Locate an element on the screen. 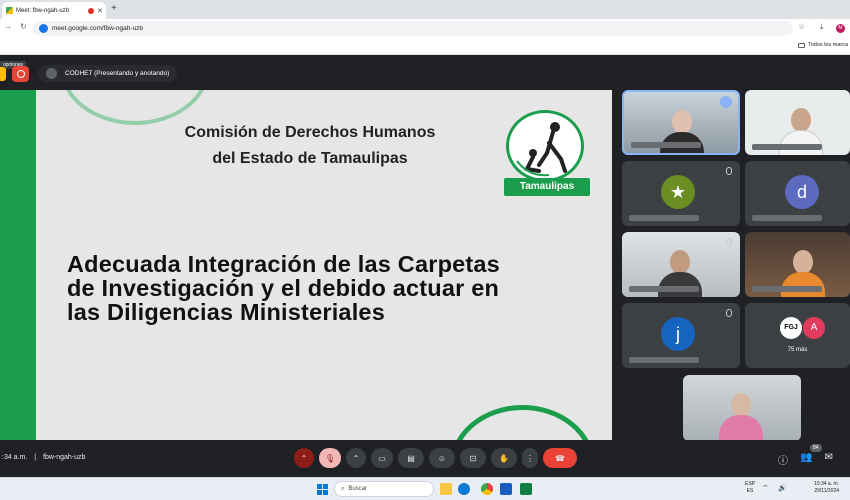 The image size is (850, 500). camera-toggle-button: ▭ is located at coordinates (382, 458).